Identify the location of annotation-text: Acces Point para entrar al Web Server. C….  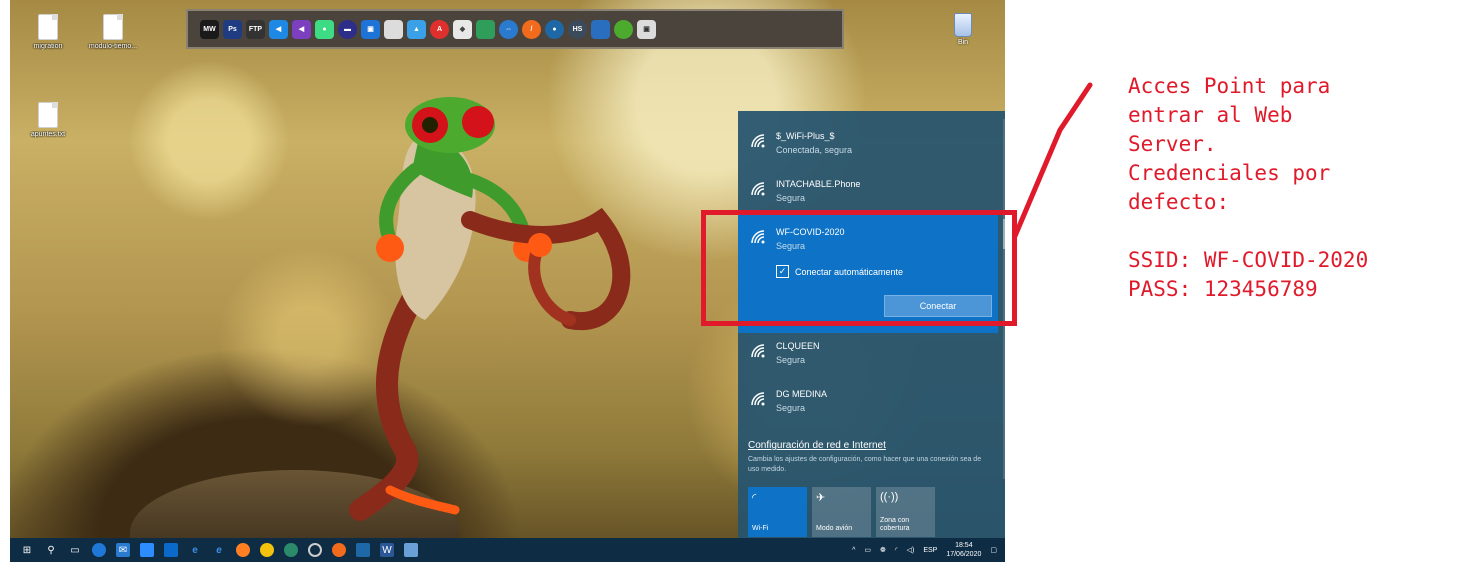
(1248, 187).